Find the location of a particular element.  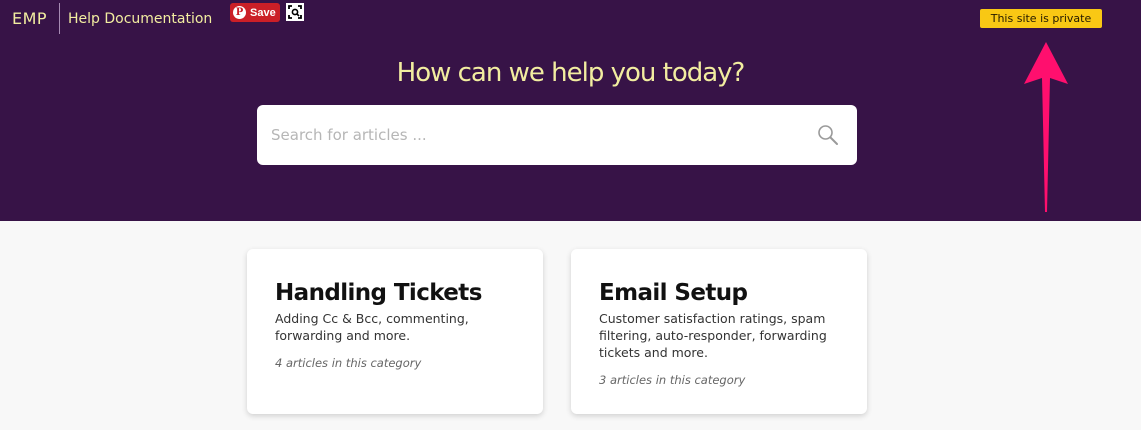

category-title: Email Setup is located at coordinates (673, 293).